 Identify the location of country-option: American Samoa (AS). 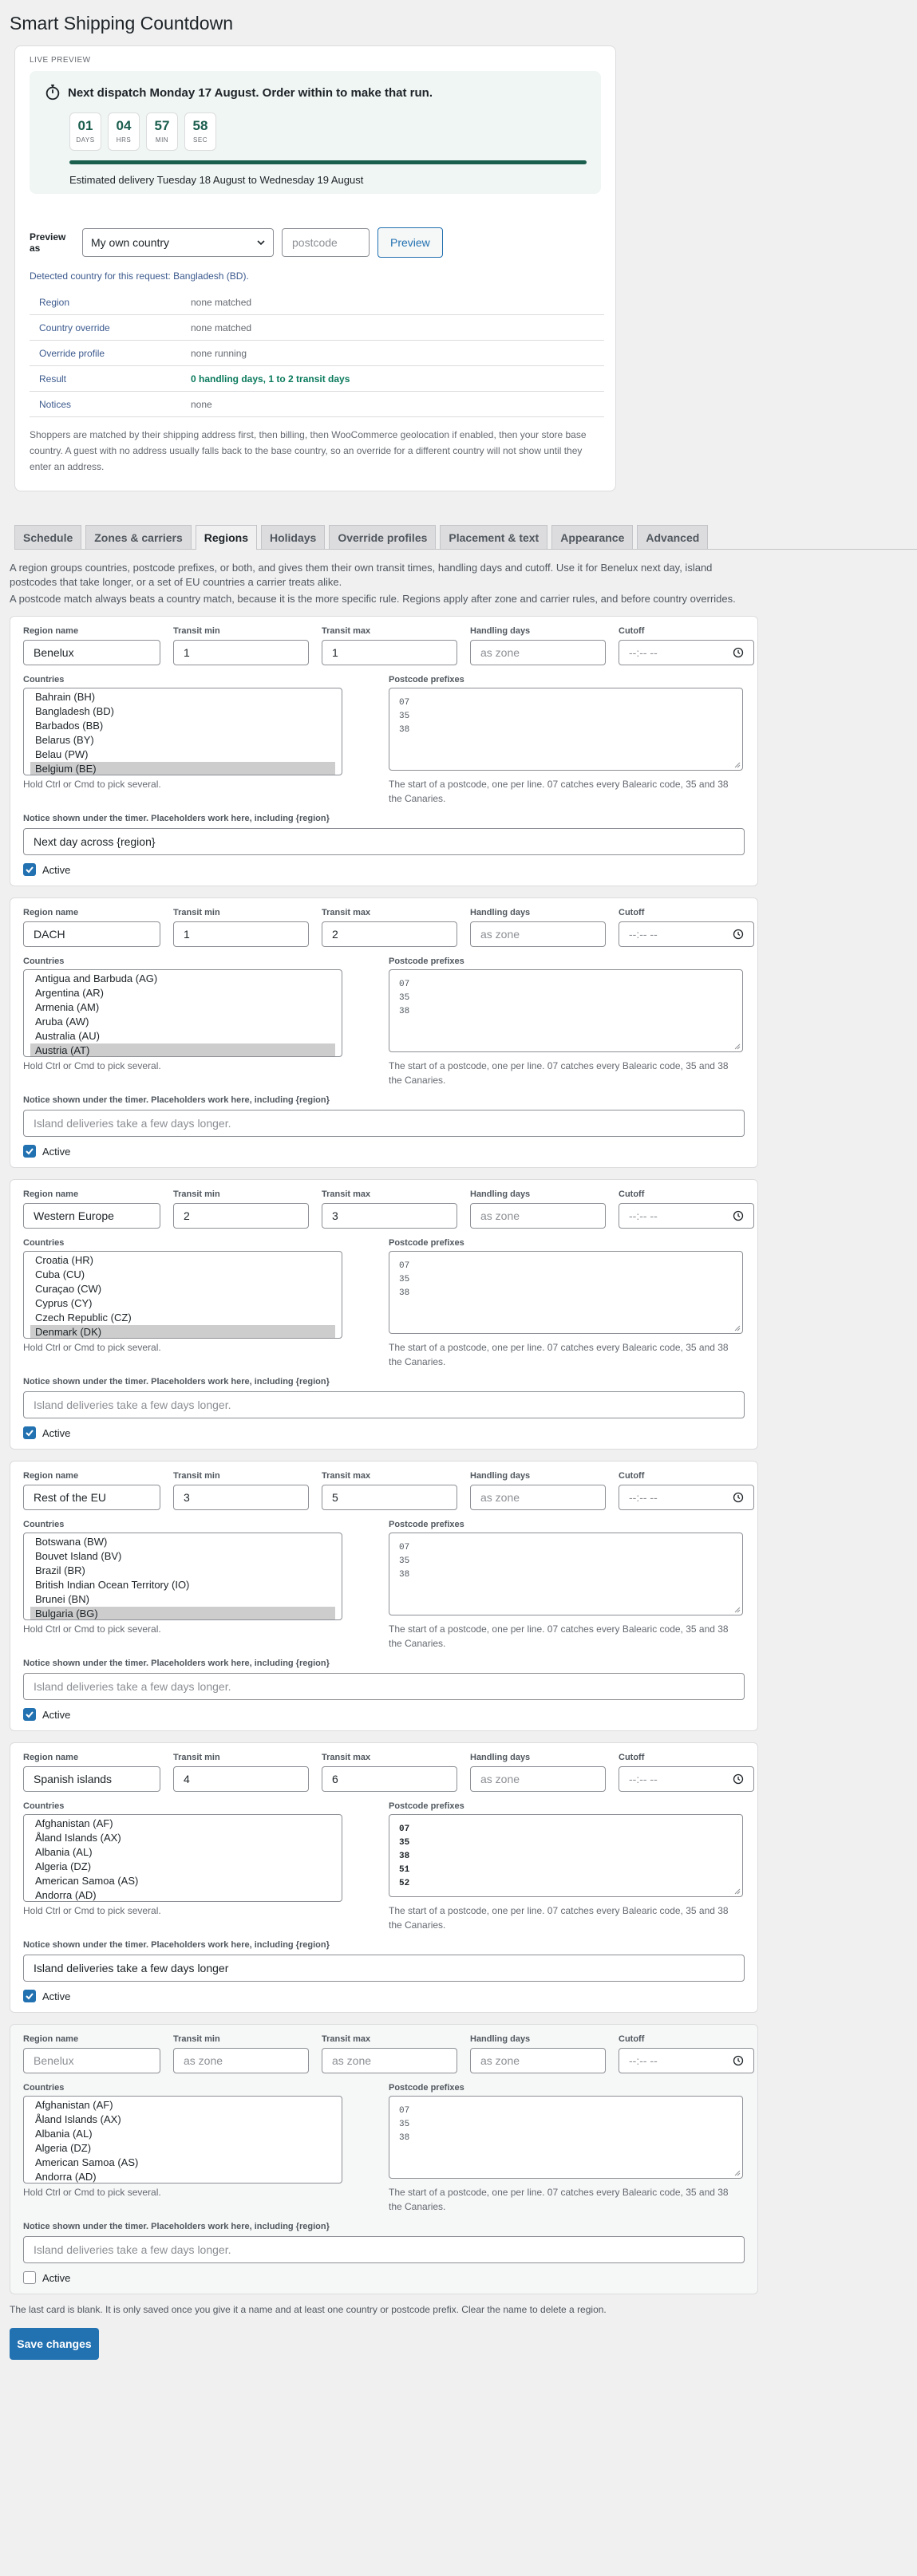
(182, 1881).